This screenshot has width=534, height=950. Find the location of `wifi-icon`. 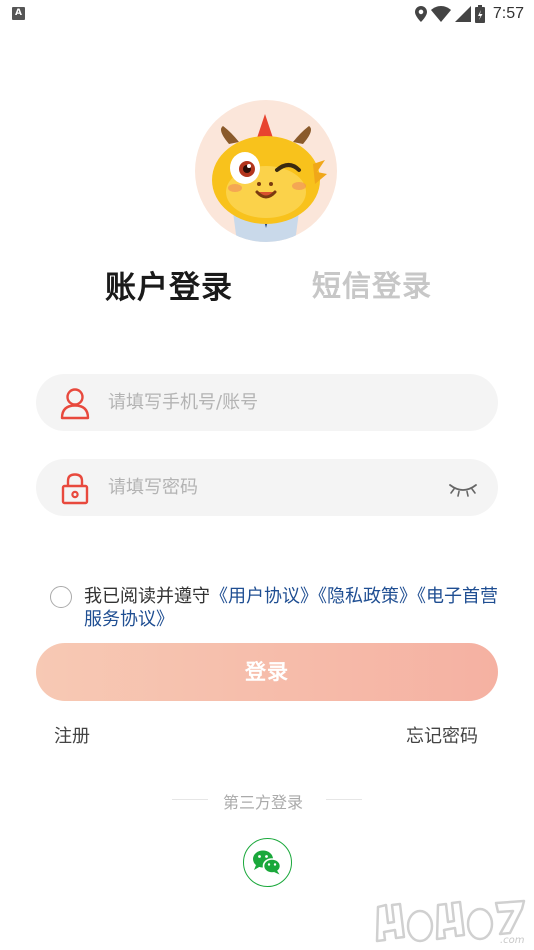

wifi-icon is located at coordinates (440, 14).